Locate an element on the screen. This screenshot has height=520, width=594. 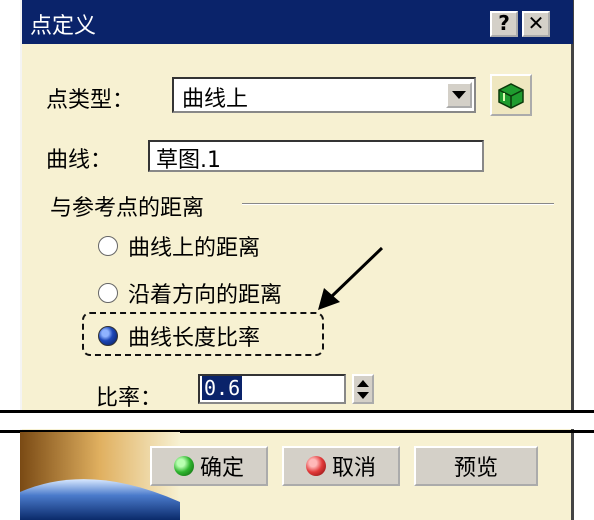
cancel-icon is located at coordinates (315, 466).